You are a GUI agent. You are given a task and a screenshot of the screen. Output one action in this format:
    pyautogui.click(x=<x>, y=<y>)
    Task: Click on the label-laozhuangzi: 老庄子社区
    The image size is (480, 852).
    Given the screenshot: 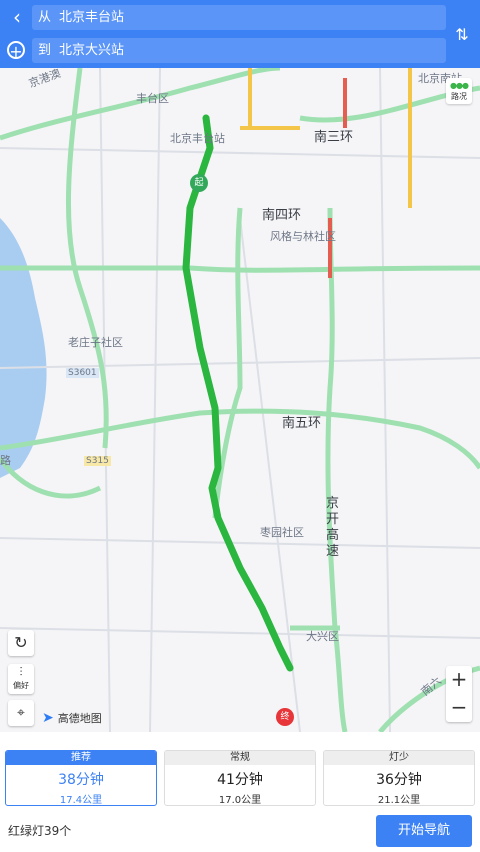 What is the action you would take?
    pyautogui.click(x=95, y=342)
    